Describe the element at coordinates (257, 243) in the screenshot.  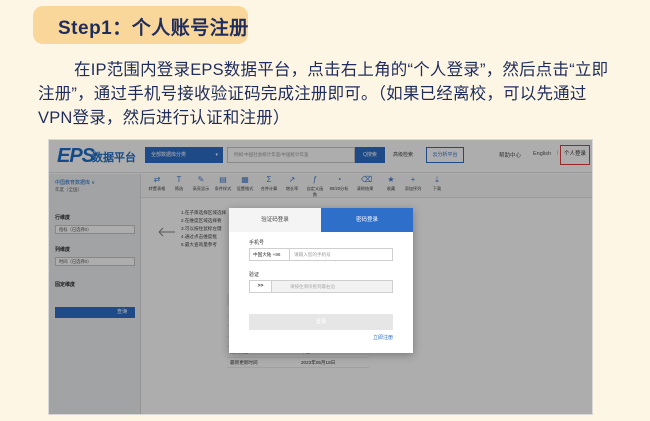
I see `phone-label: 手机号` at that location.